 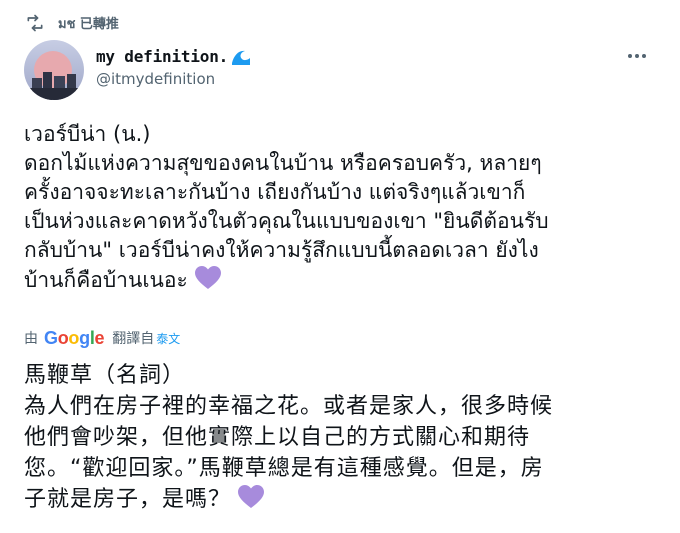 What do you see at coordinates (74, 337) in the screenshot?
I see `google-logo: Google` at bounding box center [74, 337].